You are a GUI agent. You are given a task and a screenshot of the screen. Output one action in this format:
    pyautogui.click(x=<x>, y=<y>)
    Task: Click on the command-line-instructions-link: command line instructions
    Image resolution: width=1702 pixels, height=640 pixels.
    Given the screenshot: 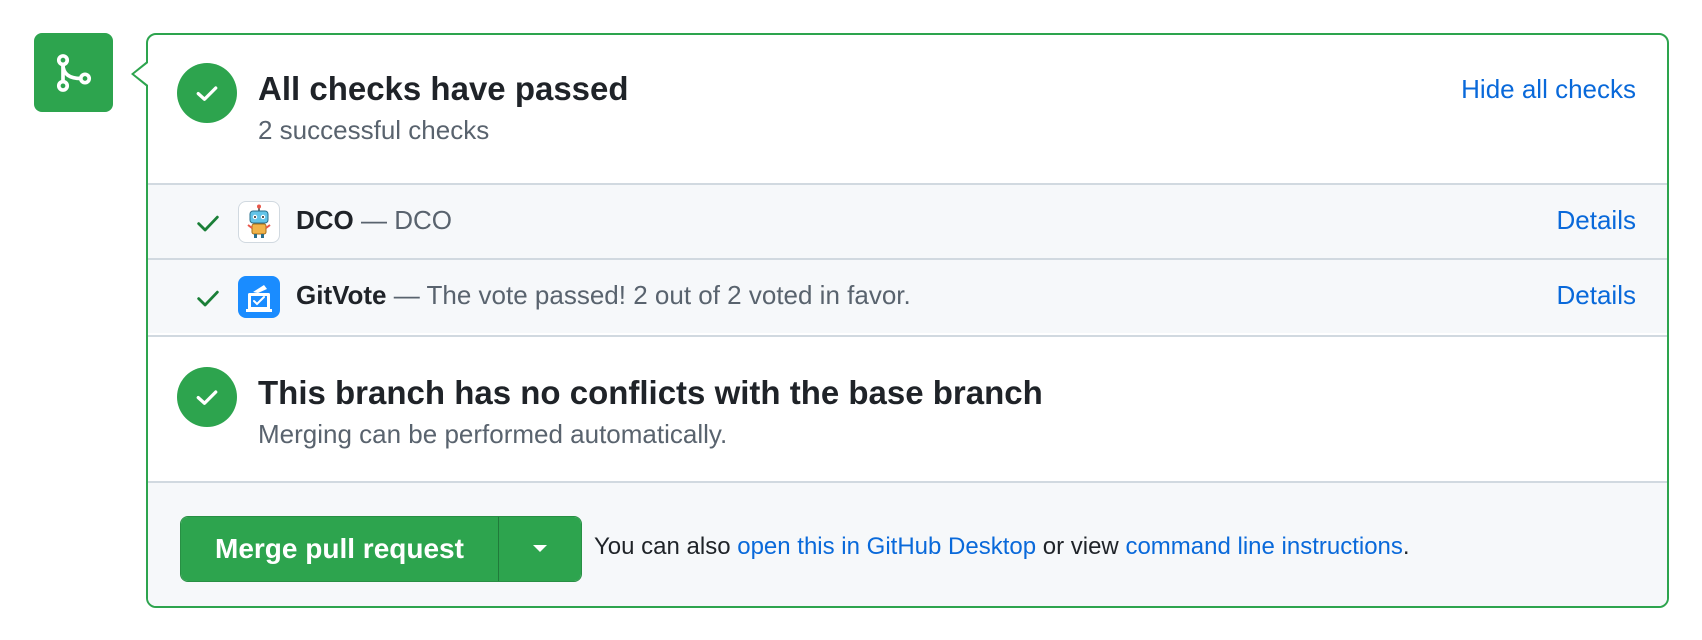 What is the action you would take?
    pyautogui.click(x=1263, y=546)
    